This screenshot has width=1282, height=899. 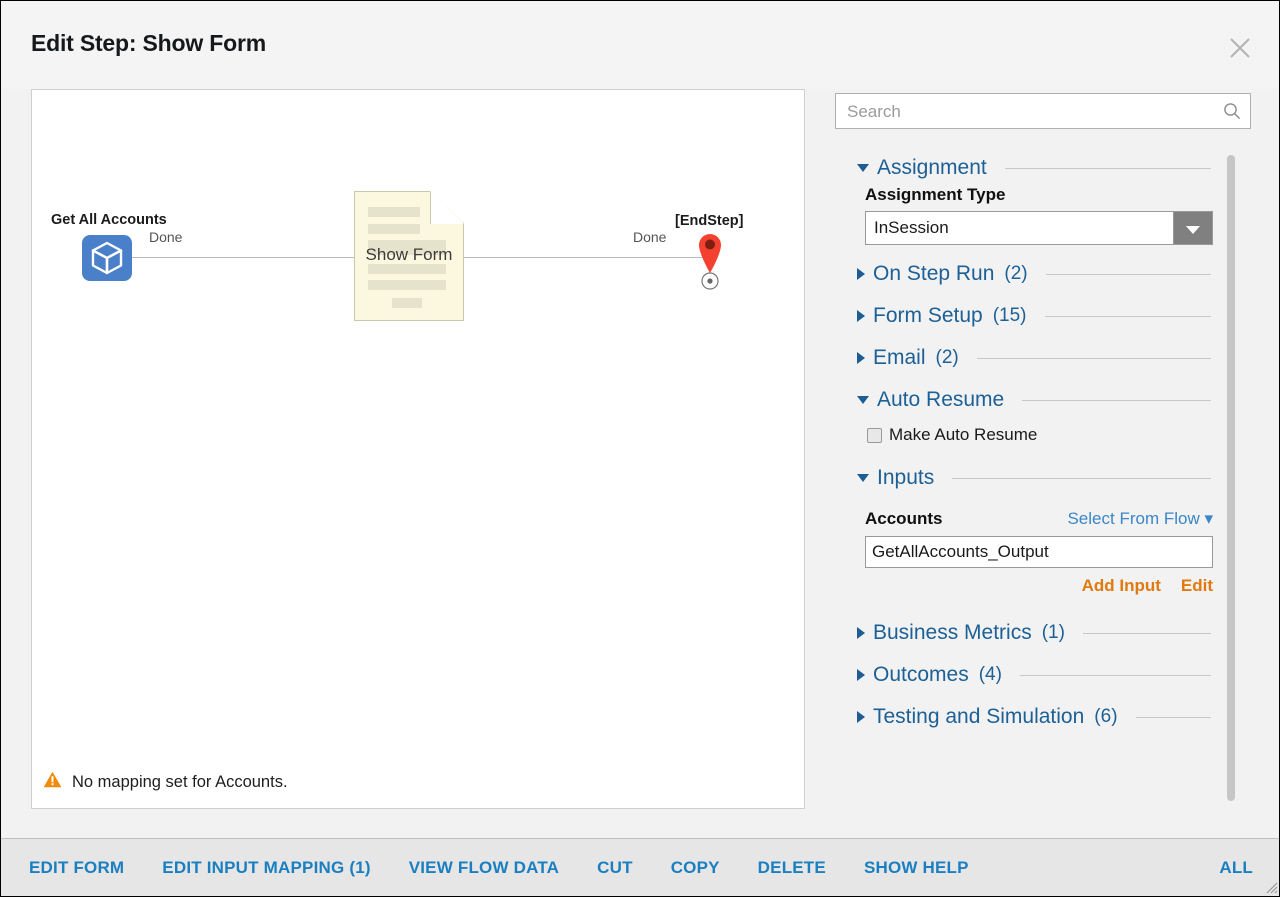 What do you see at coordinates (874, 435) in the screenshot?
I see `make-auto-resume-checkbox` at bounding box center [874, 435].